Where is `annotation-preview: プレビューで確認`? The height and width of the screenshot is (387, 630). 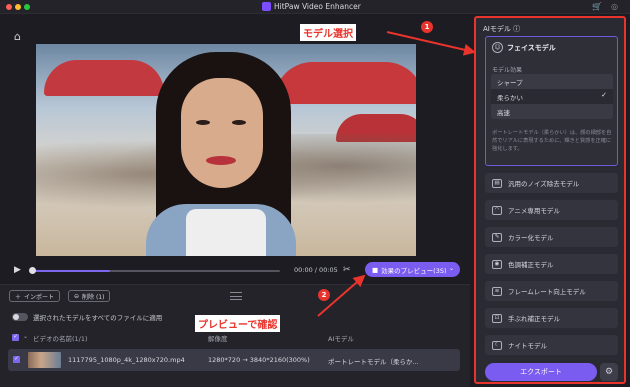 annotation-preview: プレビューで確認 is located at coordinates (238, 323).